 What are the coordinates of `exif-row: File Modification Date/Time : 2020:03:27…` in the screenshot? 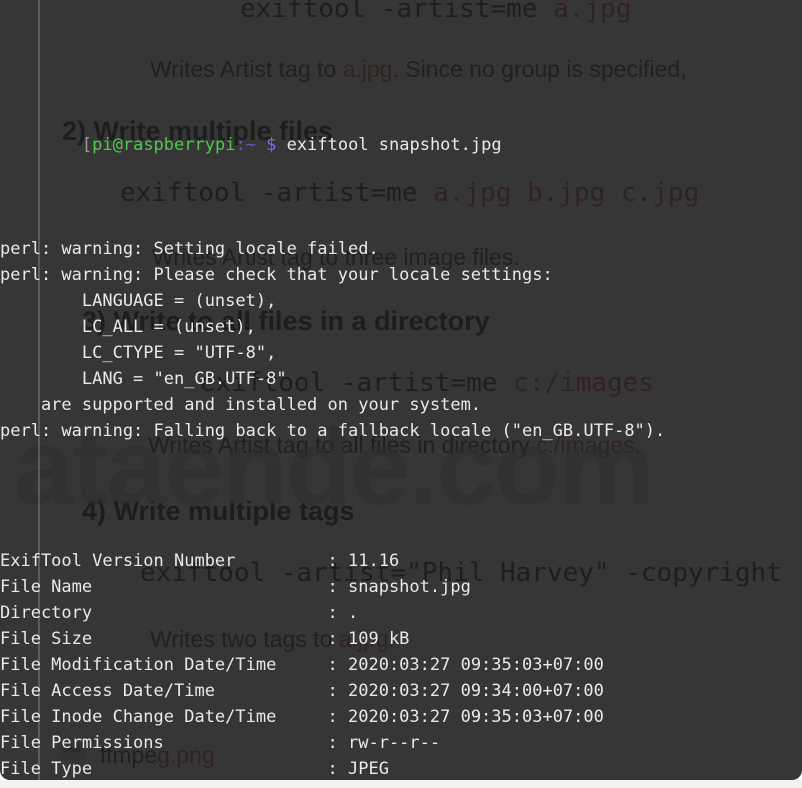 It's located at (401, 665).